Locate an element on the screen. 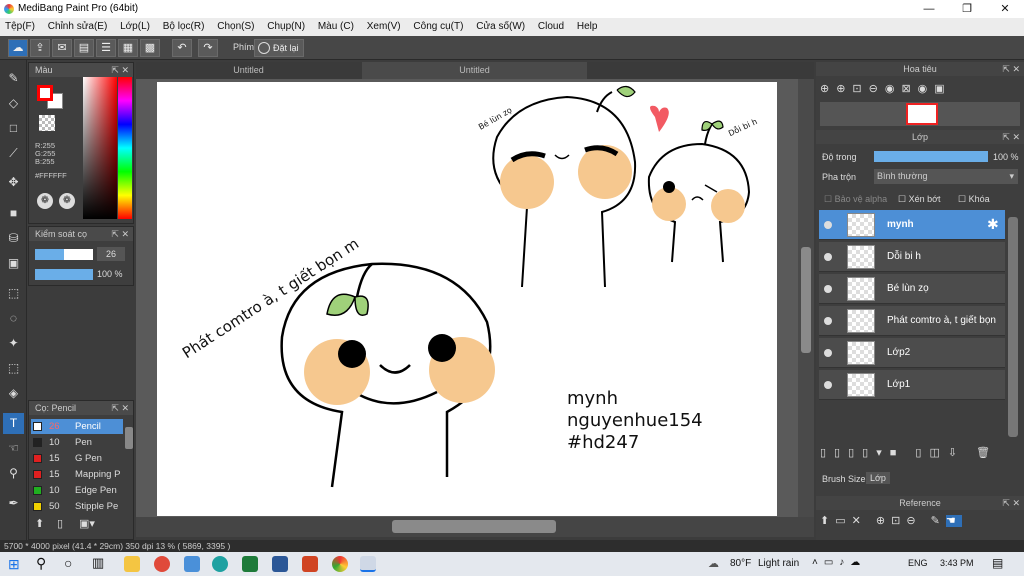 This screenshot has width=1024, height=576. minimize-button: — is located at coordinates (929, 9).